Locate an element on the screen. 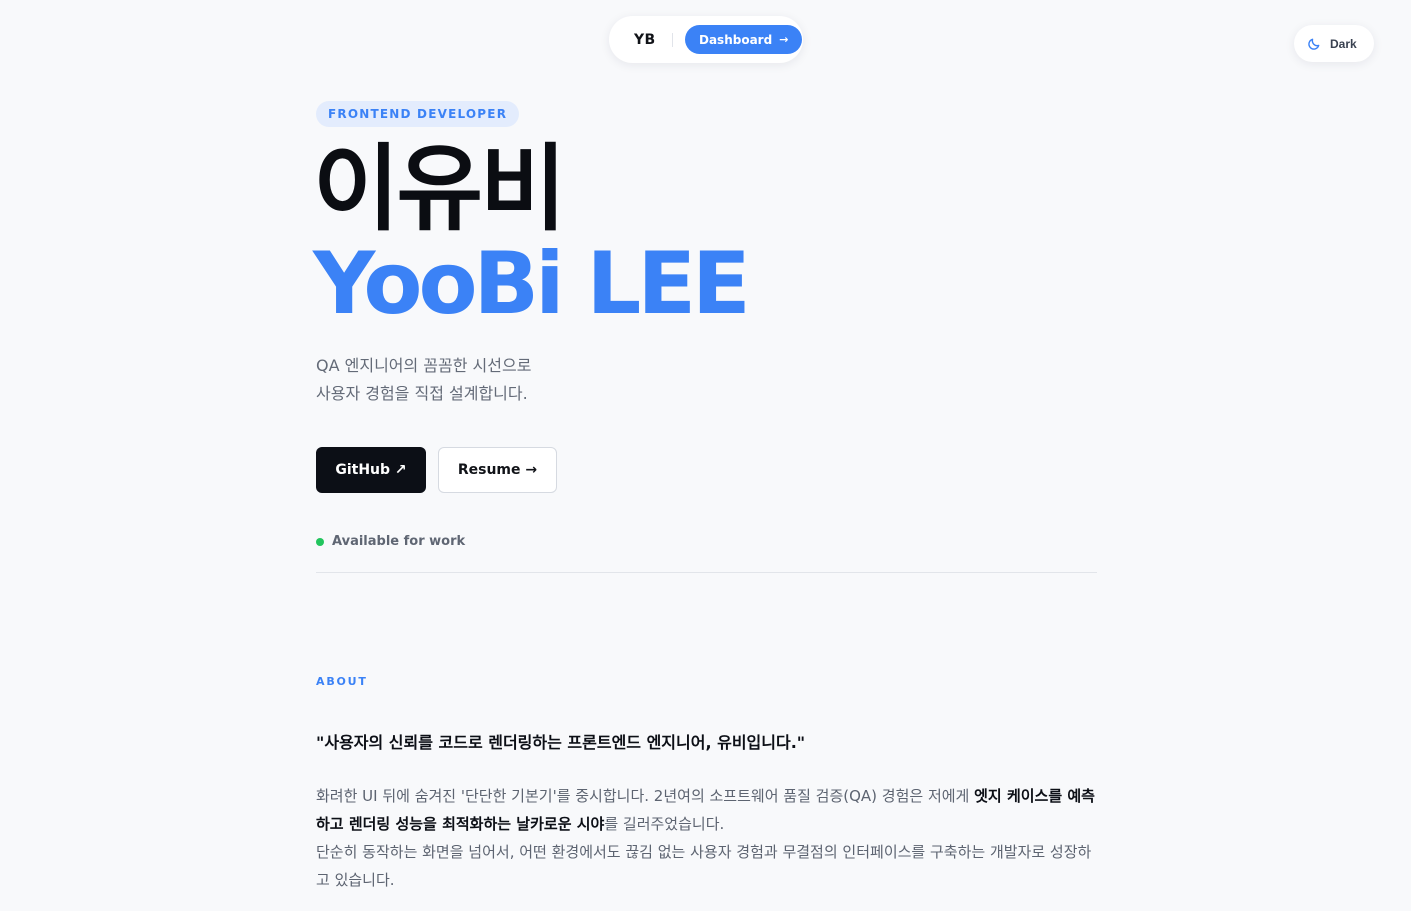 This screenshot has width=1411, height=911. intro-line-1: QA 엔지니어의 꼼꼼한 시선으로 is located at coordinates (424, 365).